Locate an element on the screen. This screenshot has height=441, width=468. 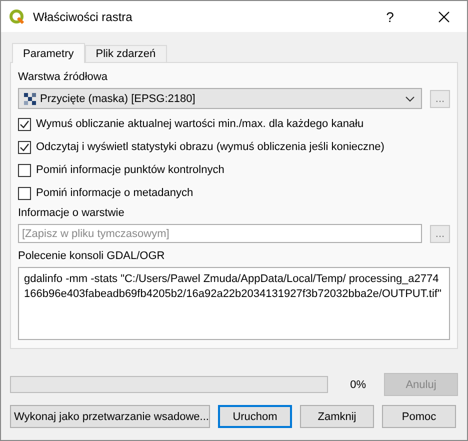
raster-layer-icon is located at coordinates (30, 98).